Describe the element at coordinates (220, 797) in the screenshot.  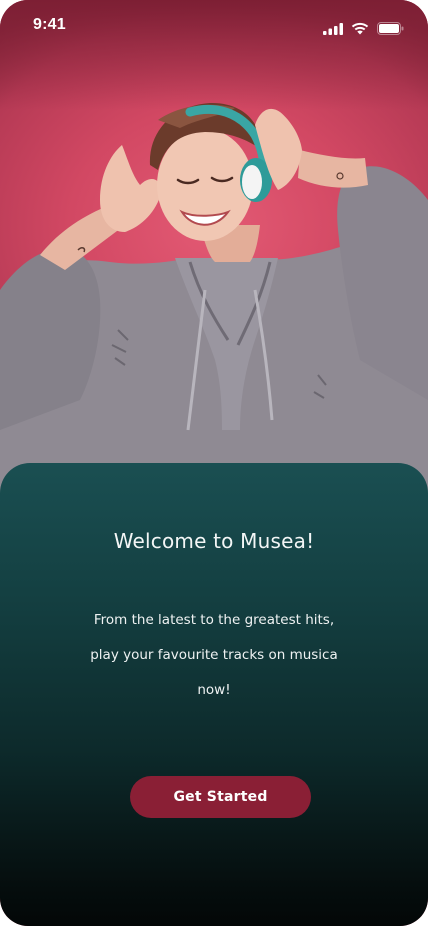
I see `get-started-button: Get Started` at that location.